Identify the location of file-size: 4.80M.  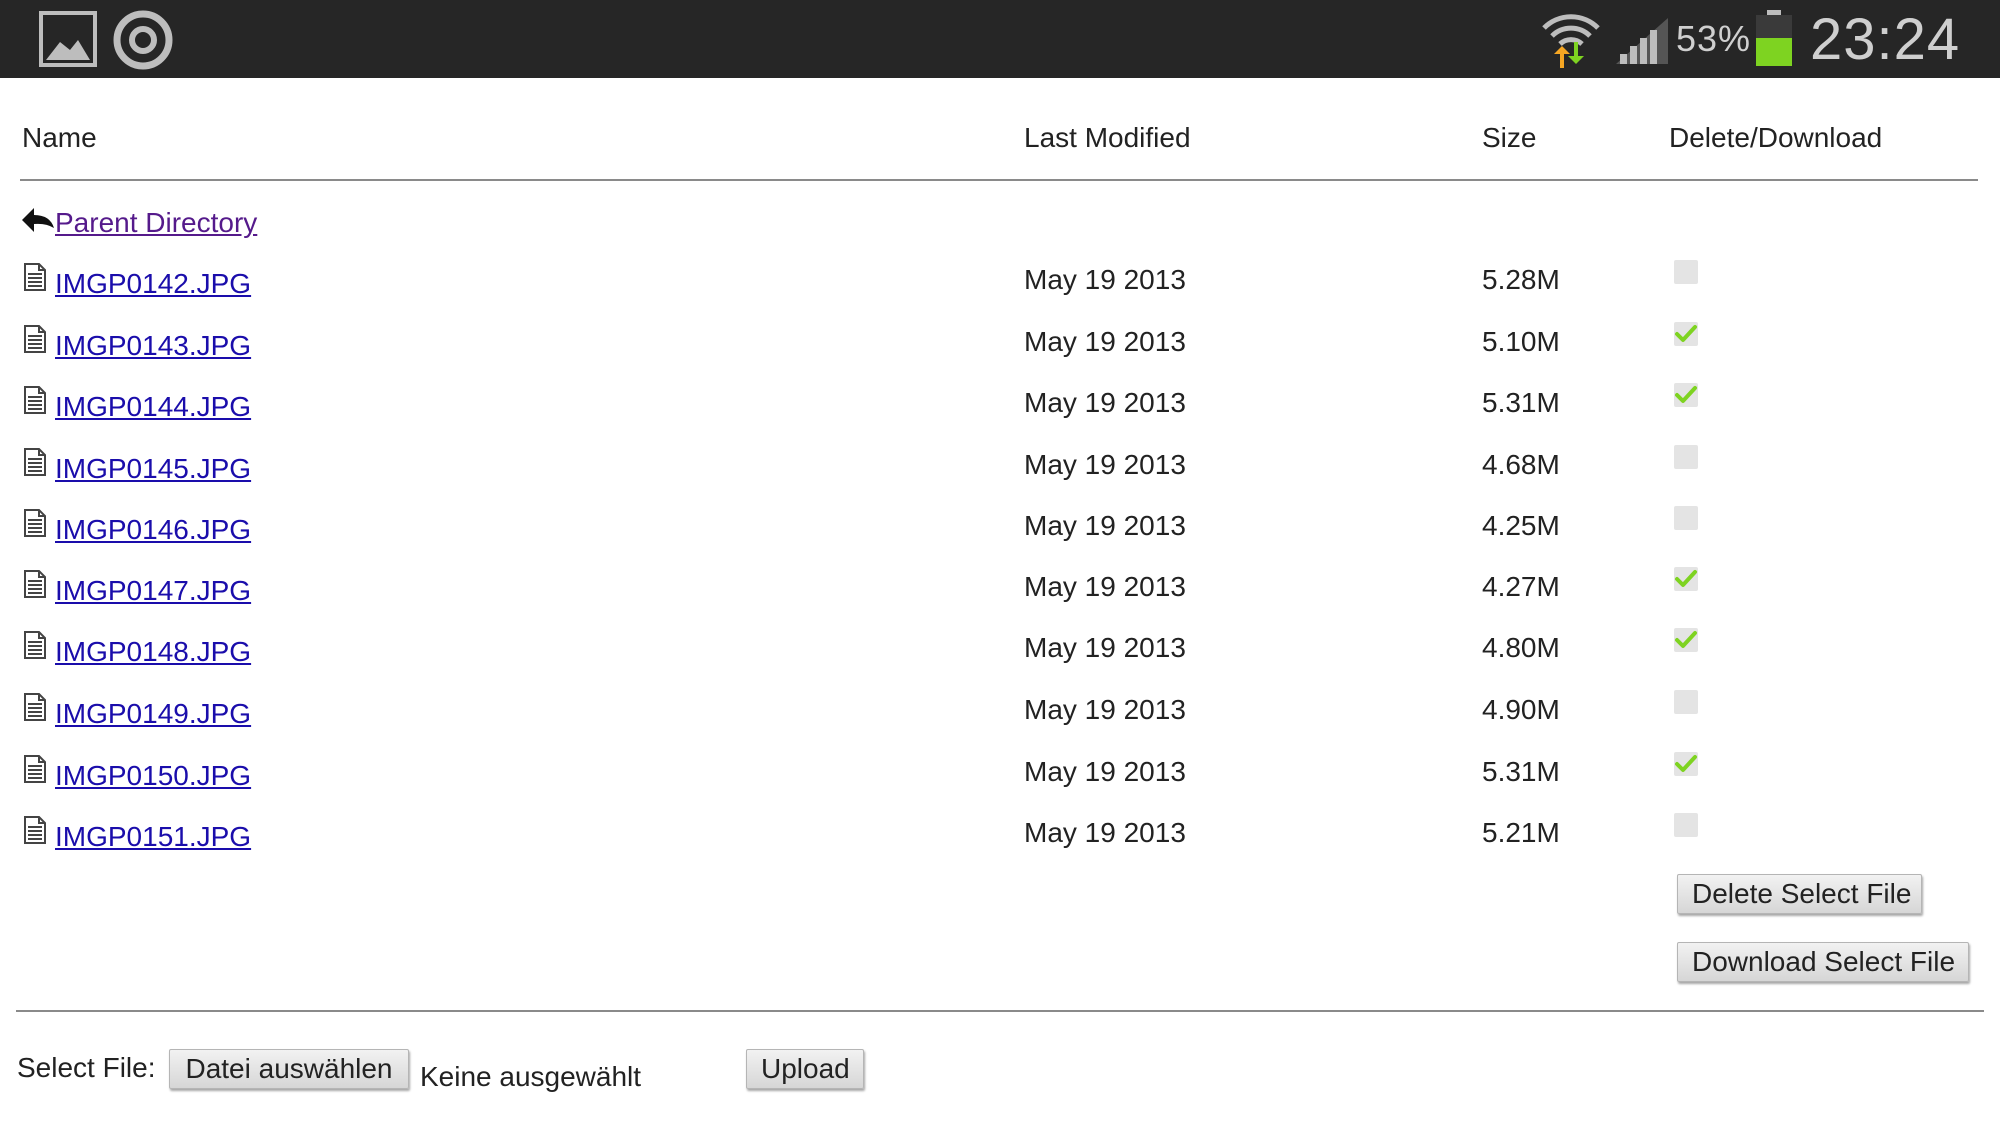
(1521, 647).